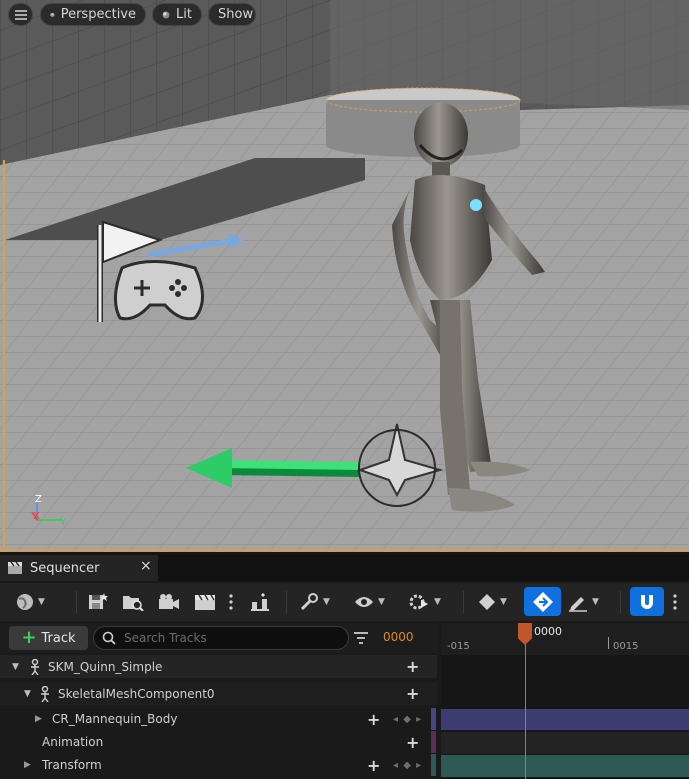 The width and height of the screenshot is (689, 779). What do you see at coordinates (218, 765) in the screenshot?
I see `track-row-transform: ▶ Transform + ◂ ◆ ▸` at bounding box center [218, 765].